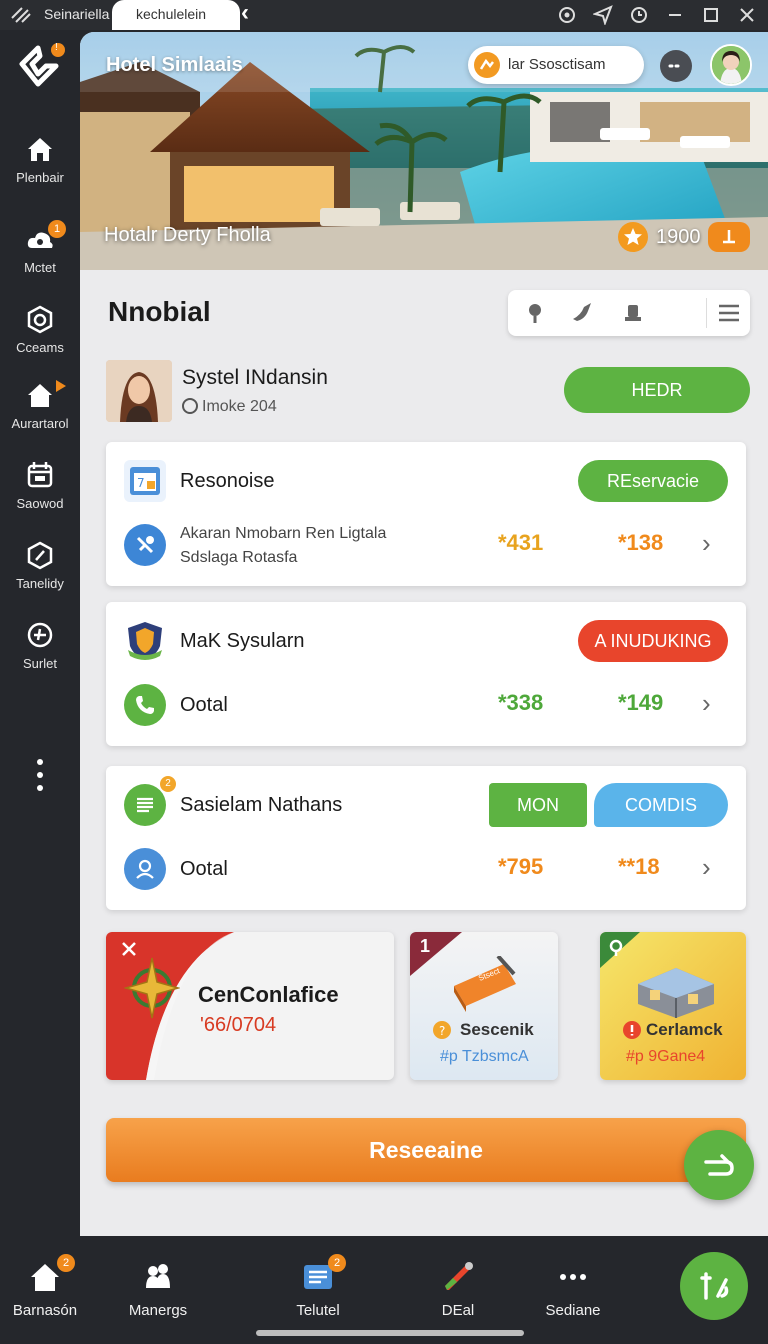 The height and width of the screenshot is (1344, 768). What do you see at coordinates (657, 15) in the screenshot?
I see `window-controls` at bounding box center [657, 15].